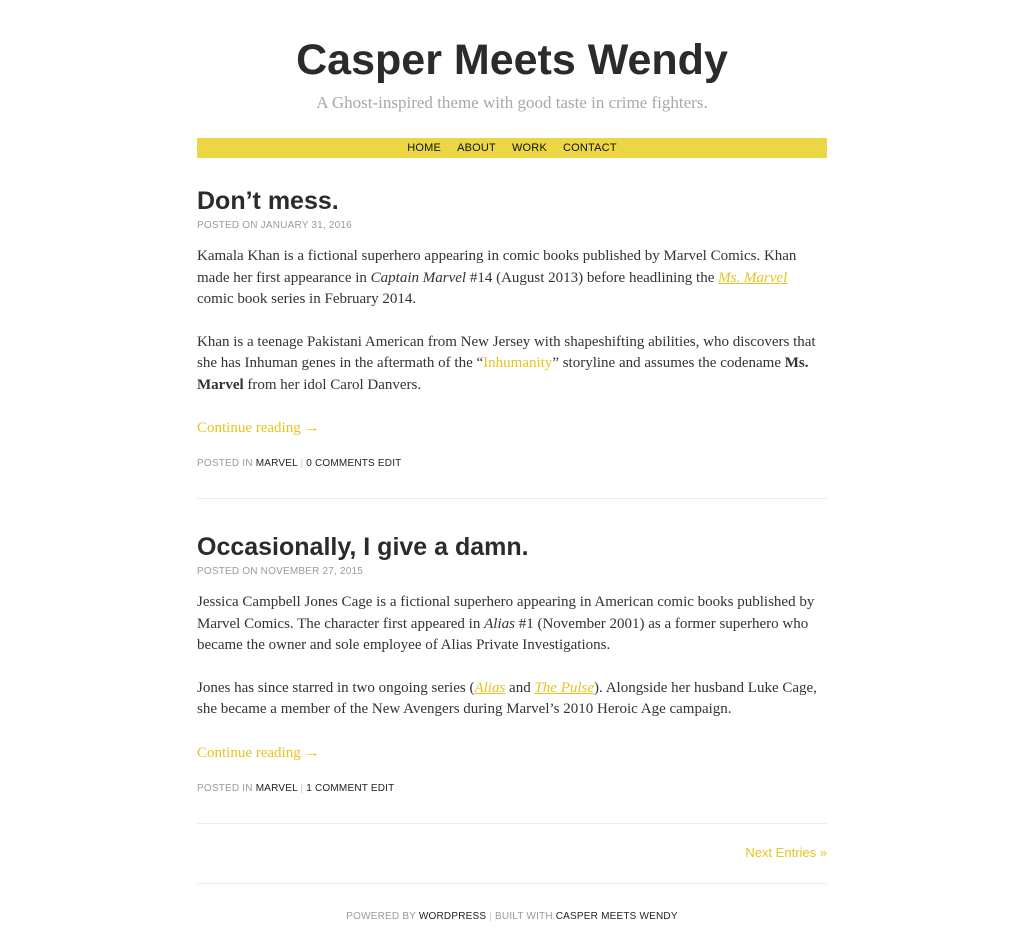  I want to click on post-date: POSTED ON JANUARY 31, 2016, so click(274, 225).